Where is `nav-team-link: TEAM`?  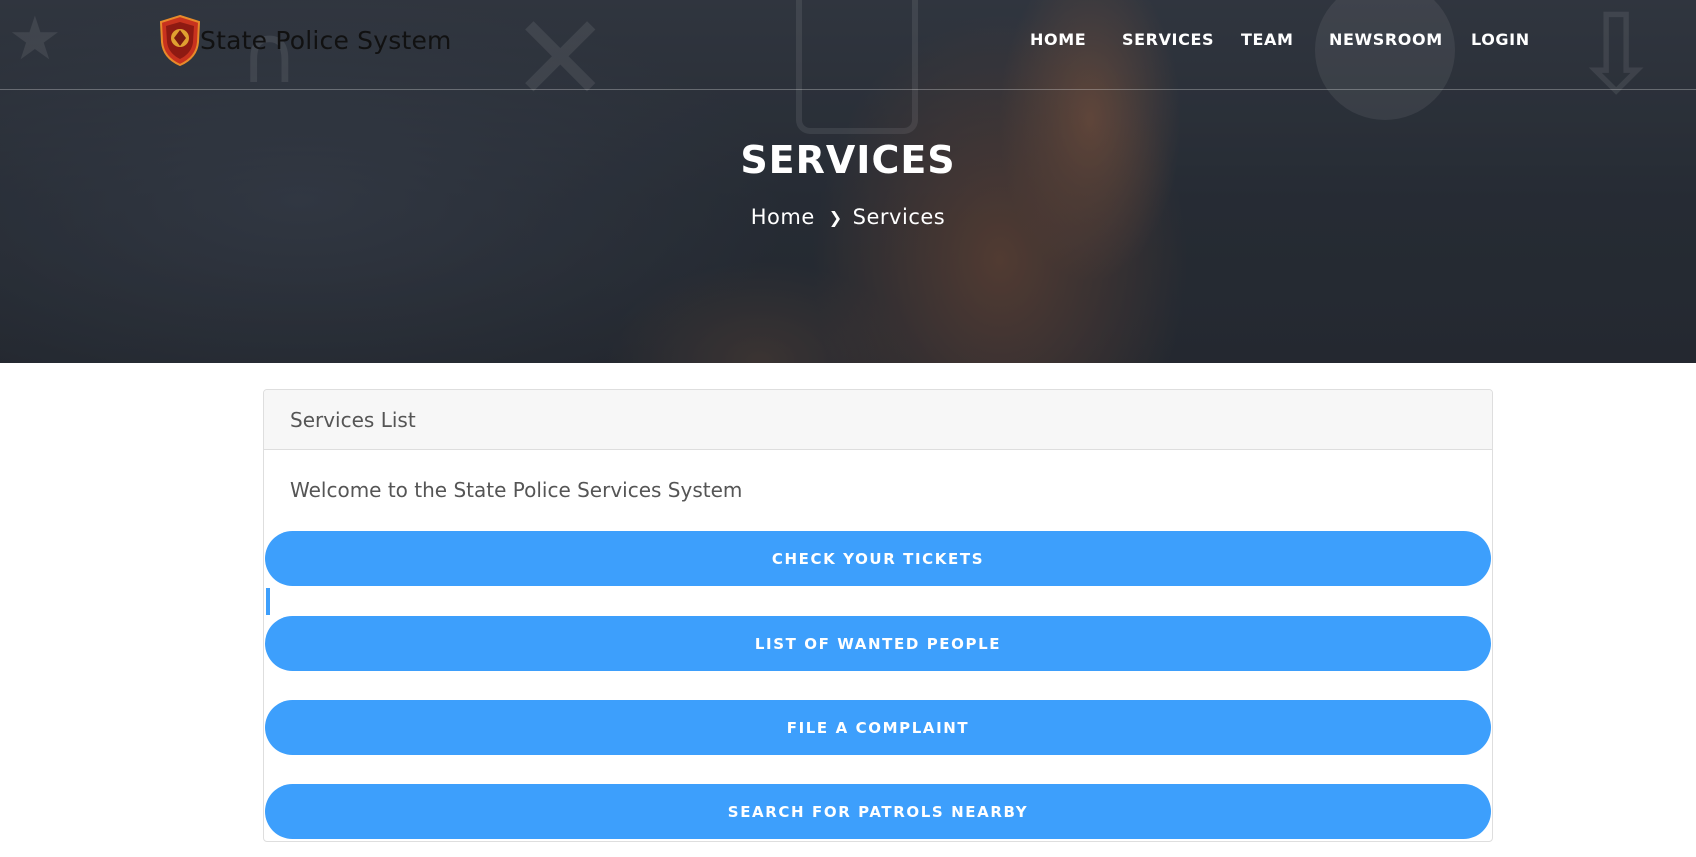
nav-team-link: TEAM is located at coordinates (1267, 39).